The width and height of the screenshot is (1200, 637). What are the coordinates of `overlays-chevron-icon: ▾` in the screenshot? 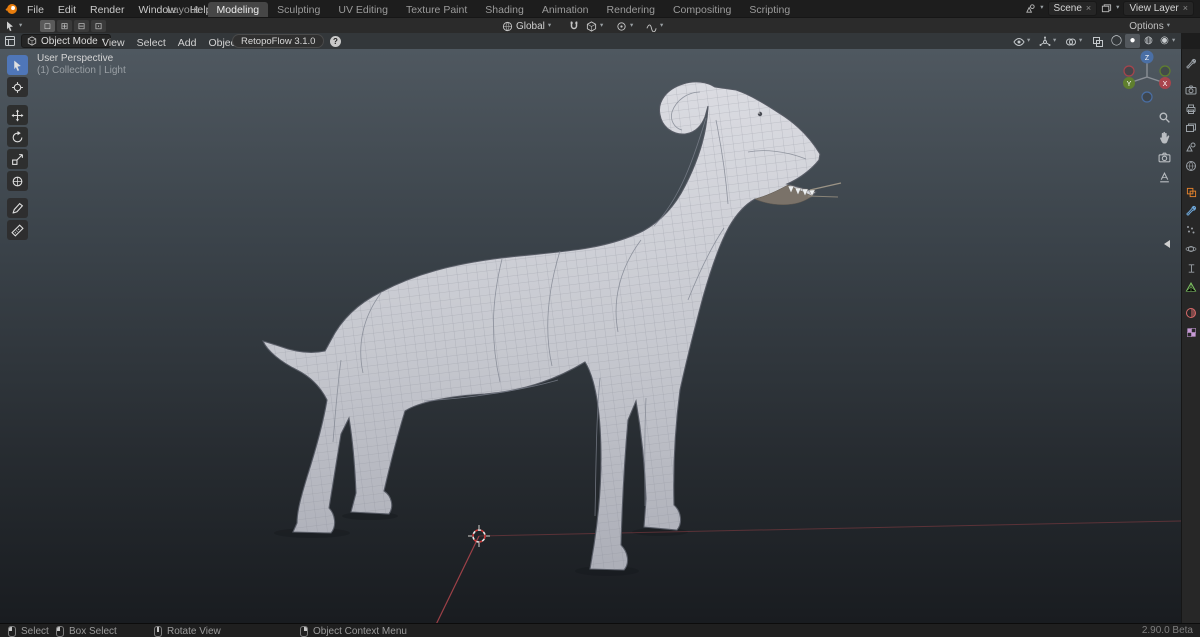 It's located at (1080, 41).